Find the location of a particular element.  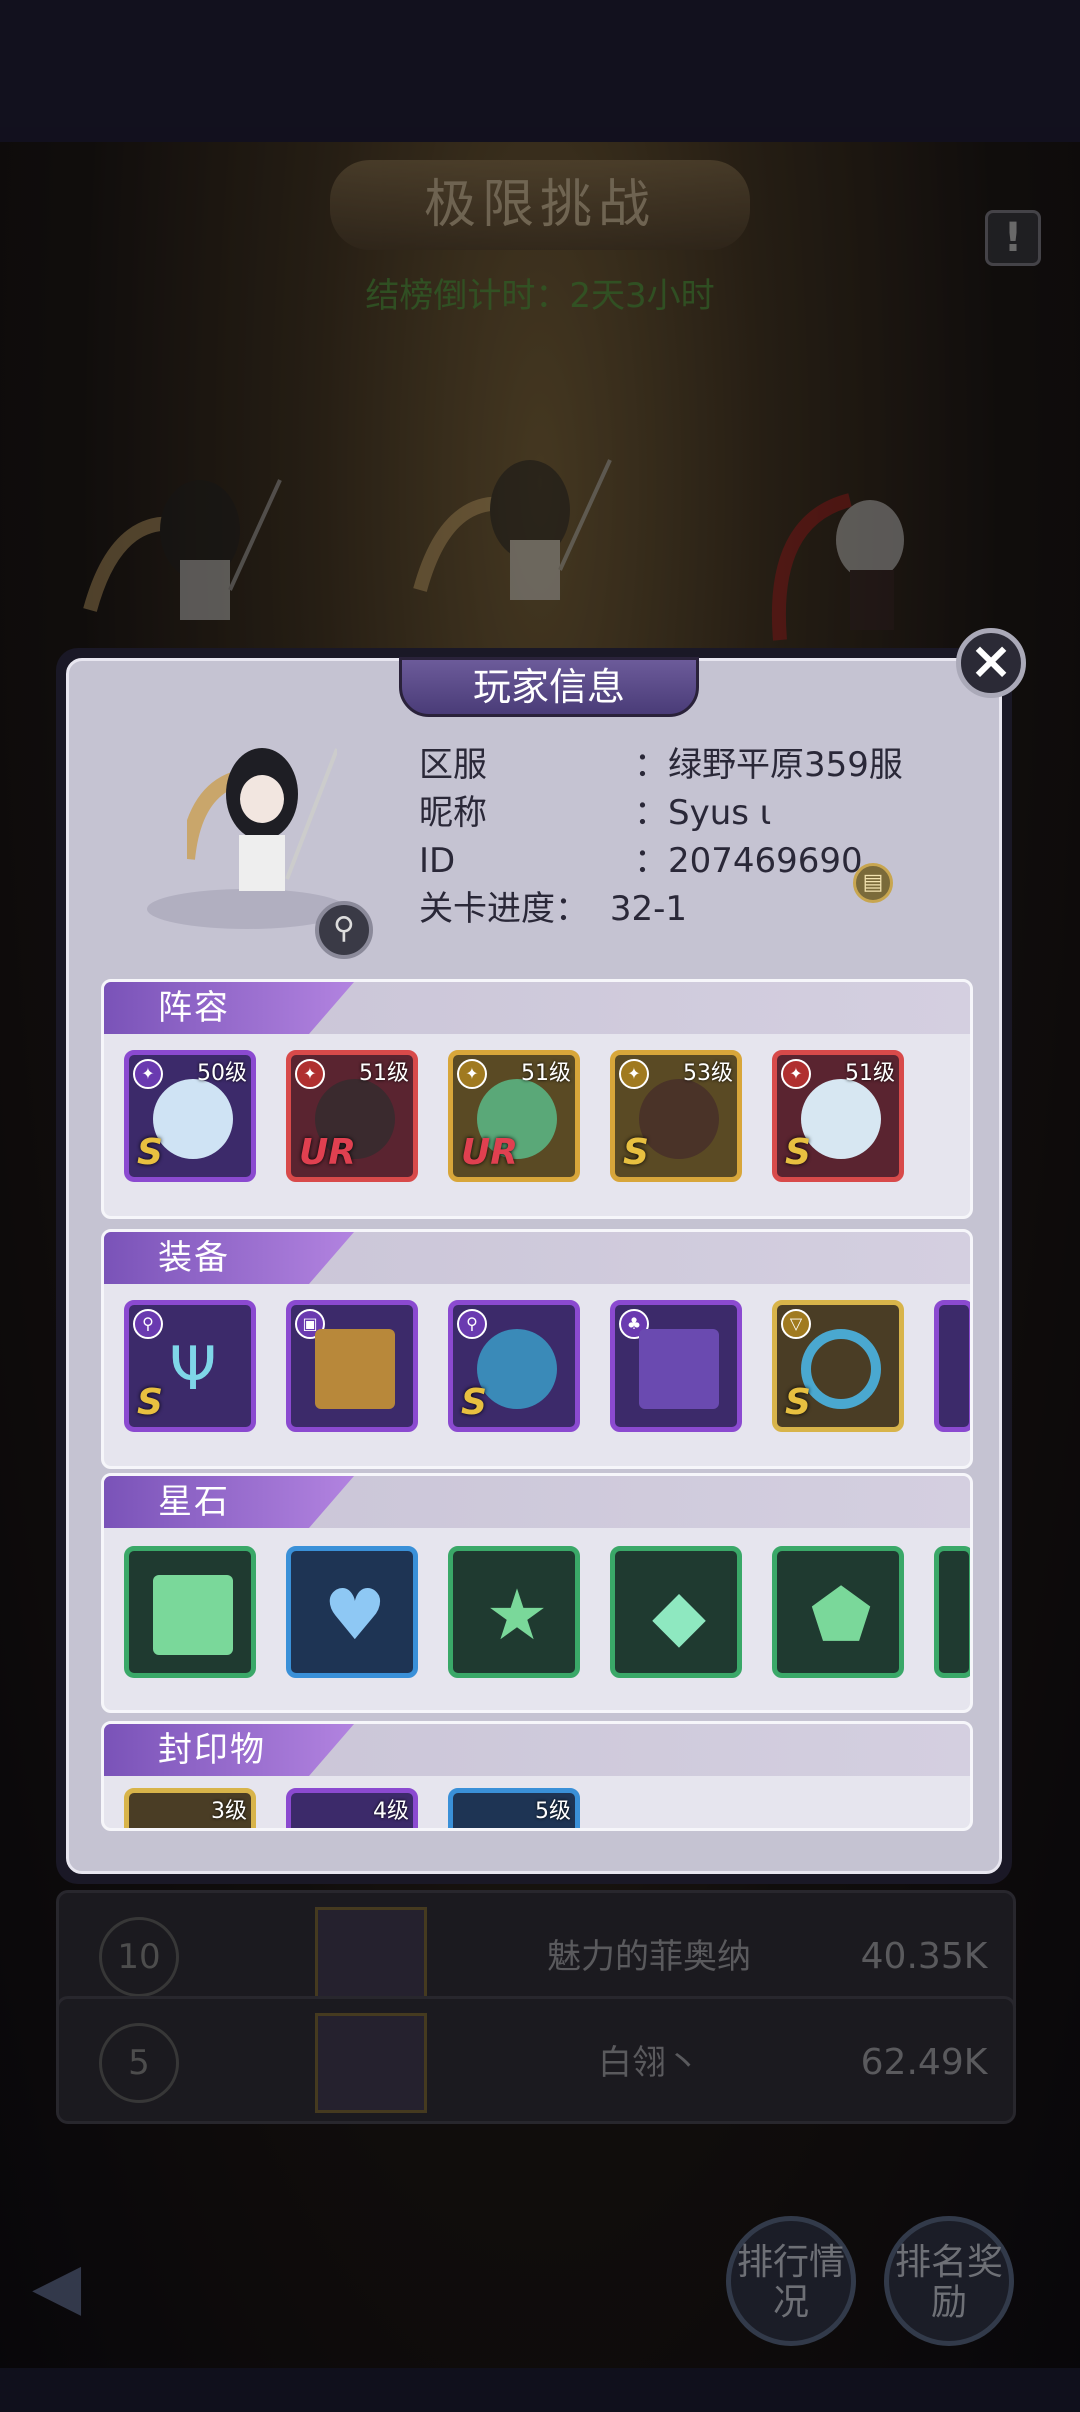

book-icon is located at coordinates (355, 1369).